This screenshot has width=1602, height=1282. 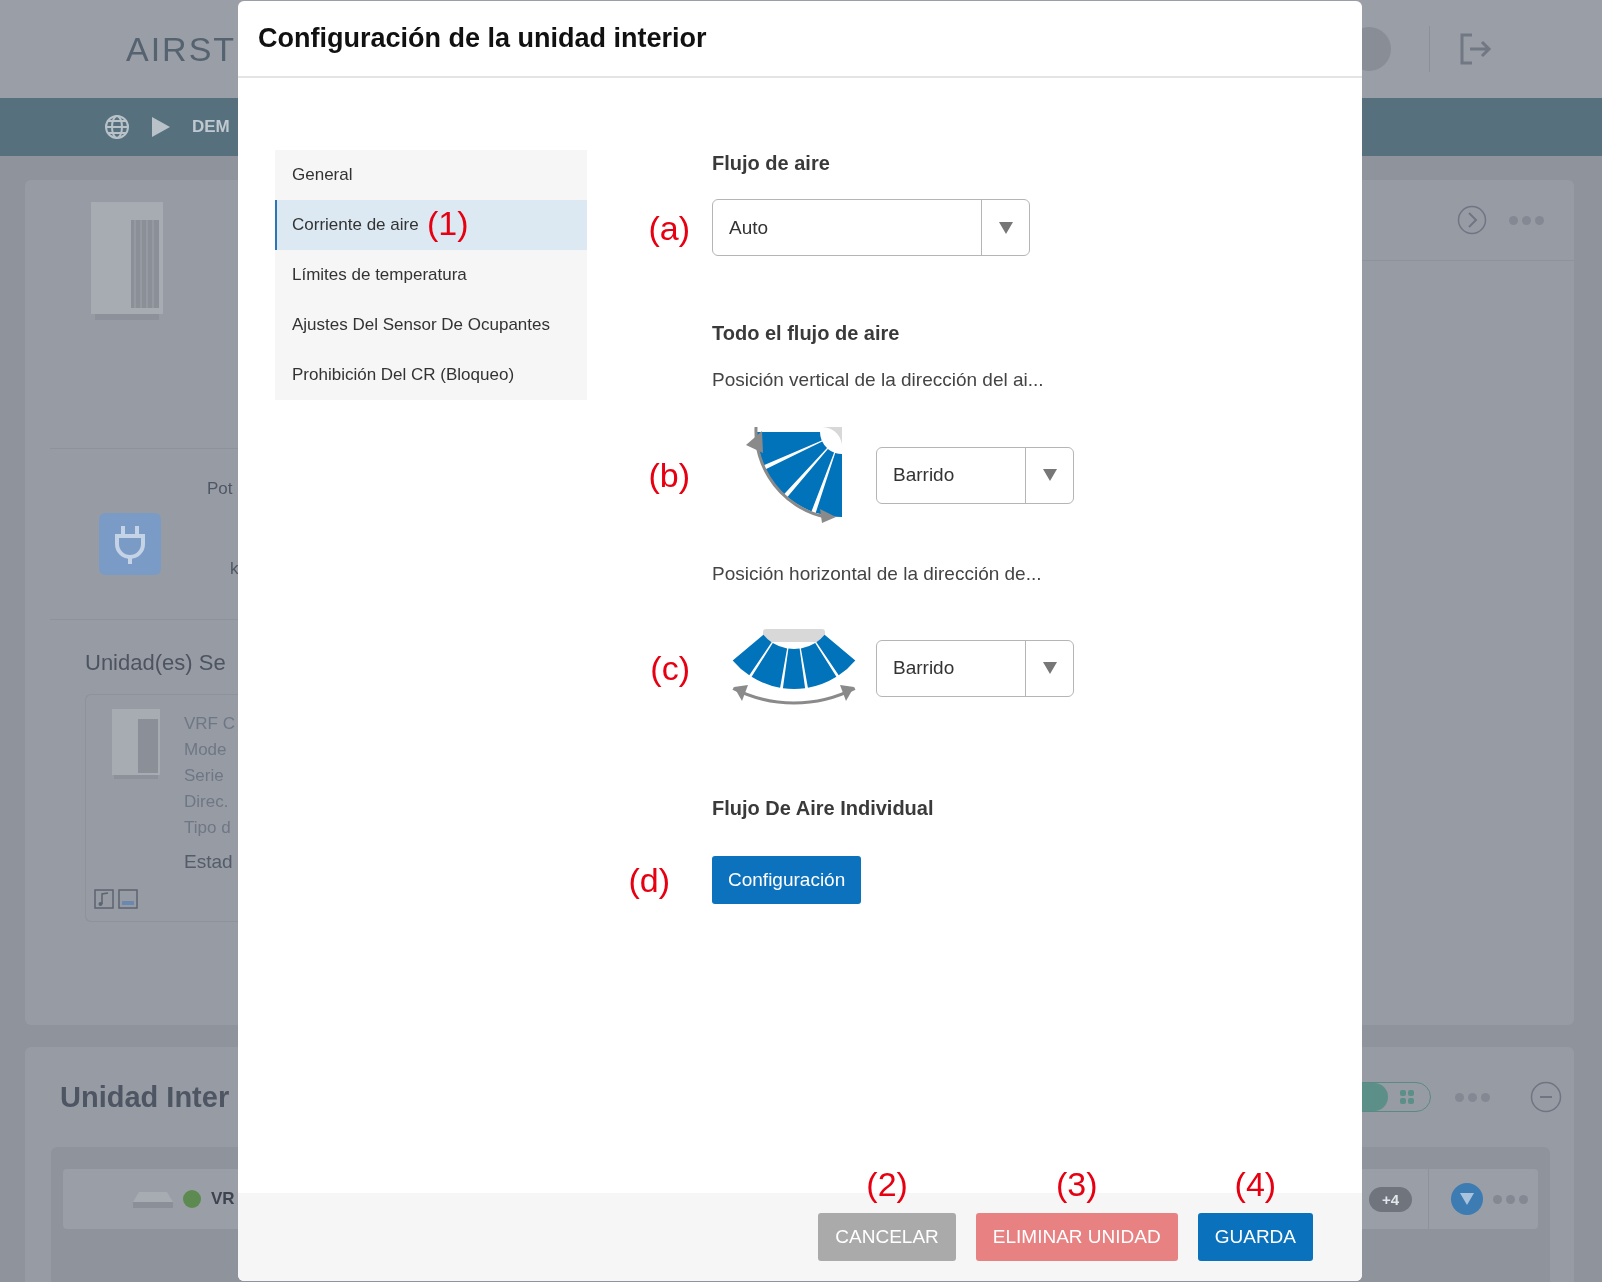 I want to click on nav-item: Prohibición Del CR (Bloqueo), so click(x=431, y=375).